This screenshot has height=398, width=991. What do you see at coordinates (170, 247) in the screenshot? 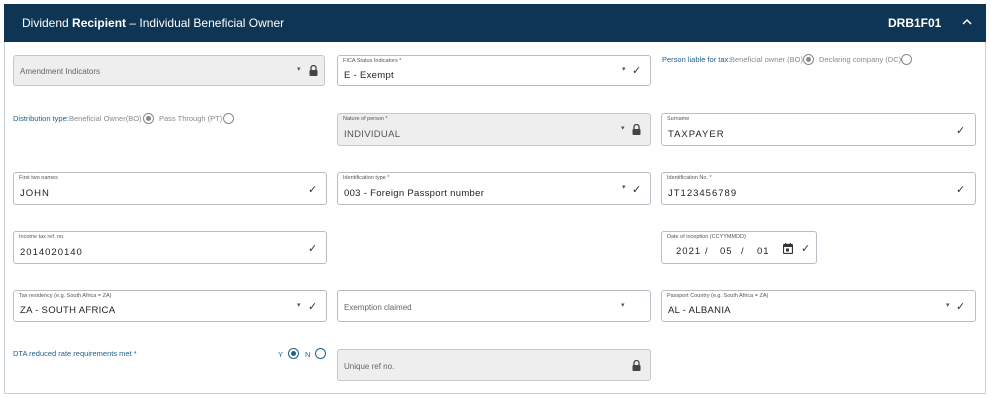
I see `income-tax-ref-field: Income tax ref. no. 2014020140 ✓` at bounding box center [170, 247].